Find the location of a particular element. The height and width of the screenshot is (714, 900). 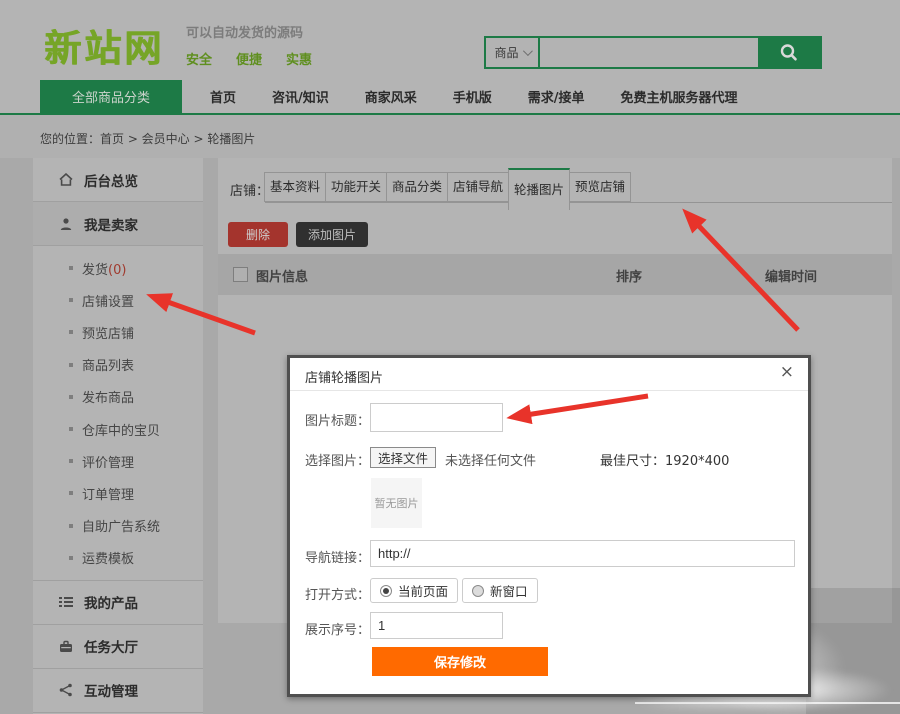

breadcrumb: 您的位置：首页 > 会员中心 > 轮播图片 is located at coordinates (148, 139).